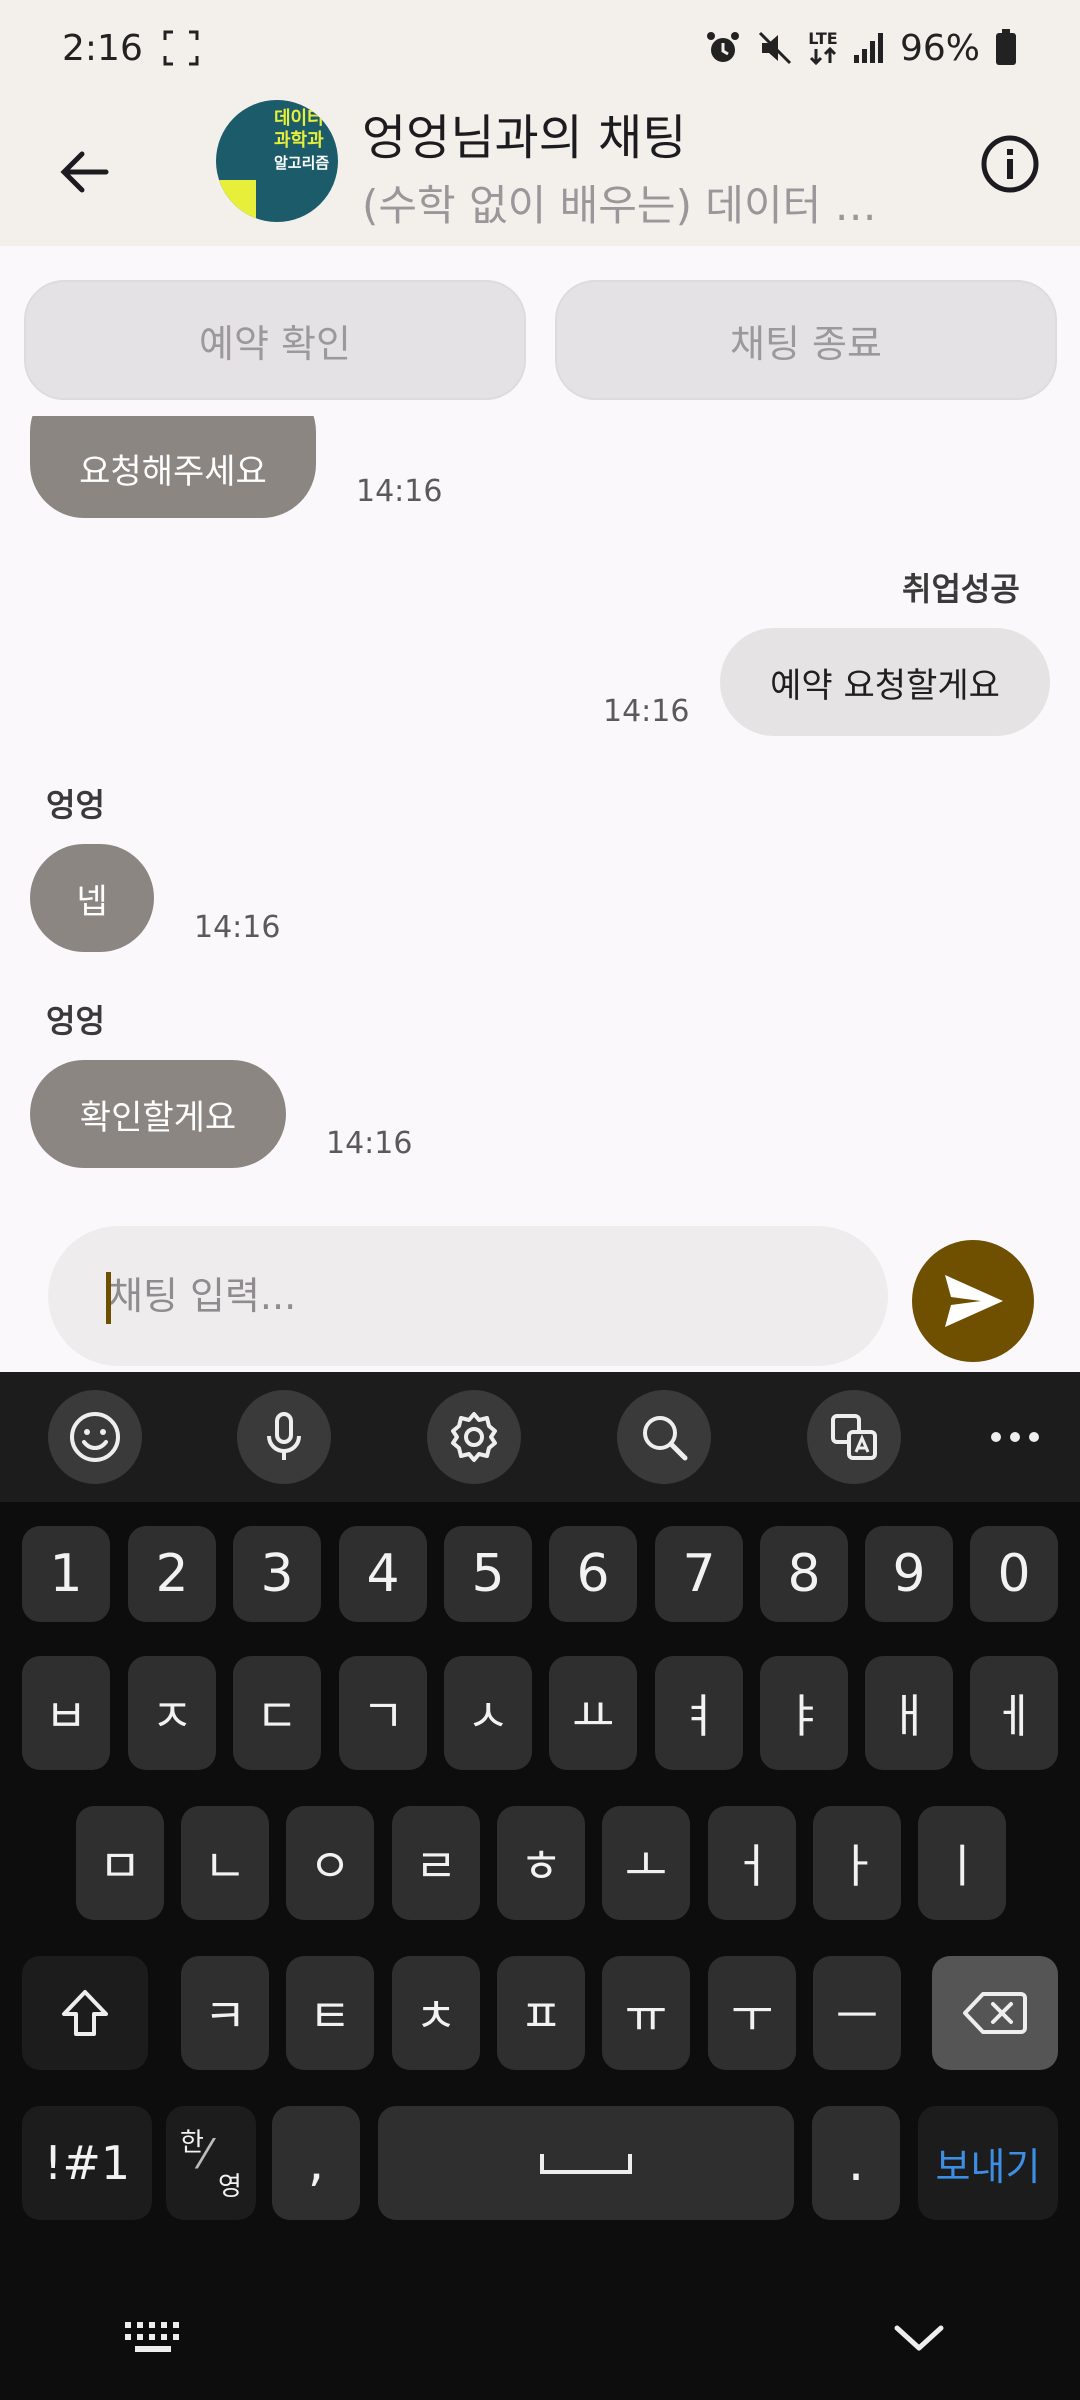 This screenshot has width=1080, height=2400. Describe the element at coordinates (108, 1298) in the screenshot. I see `text-caret` at that location.